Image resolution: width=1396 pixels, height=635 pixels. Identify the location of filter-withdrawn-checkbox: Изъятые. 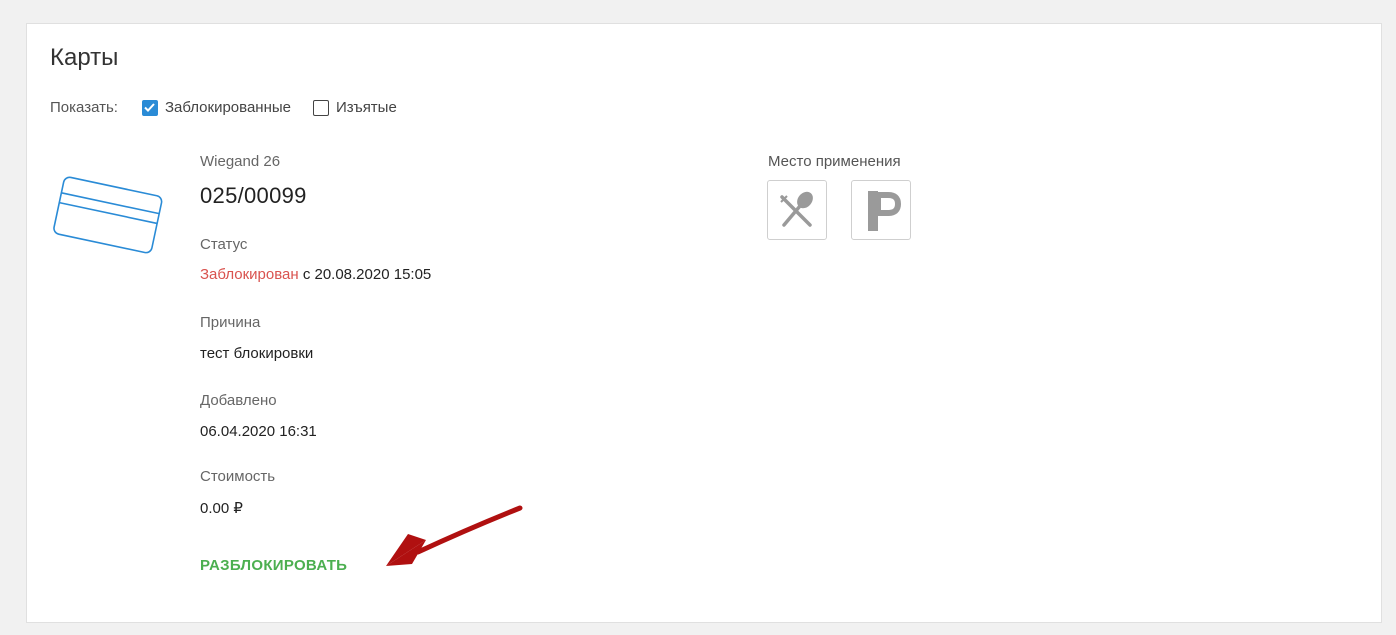
(354, 107).